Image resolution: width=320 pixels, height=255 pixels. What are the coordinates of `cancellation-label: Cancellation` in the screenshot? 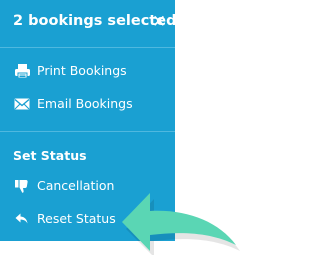 It's located at (76, 185).